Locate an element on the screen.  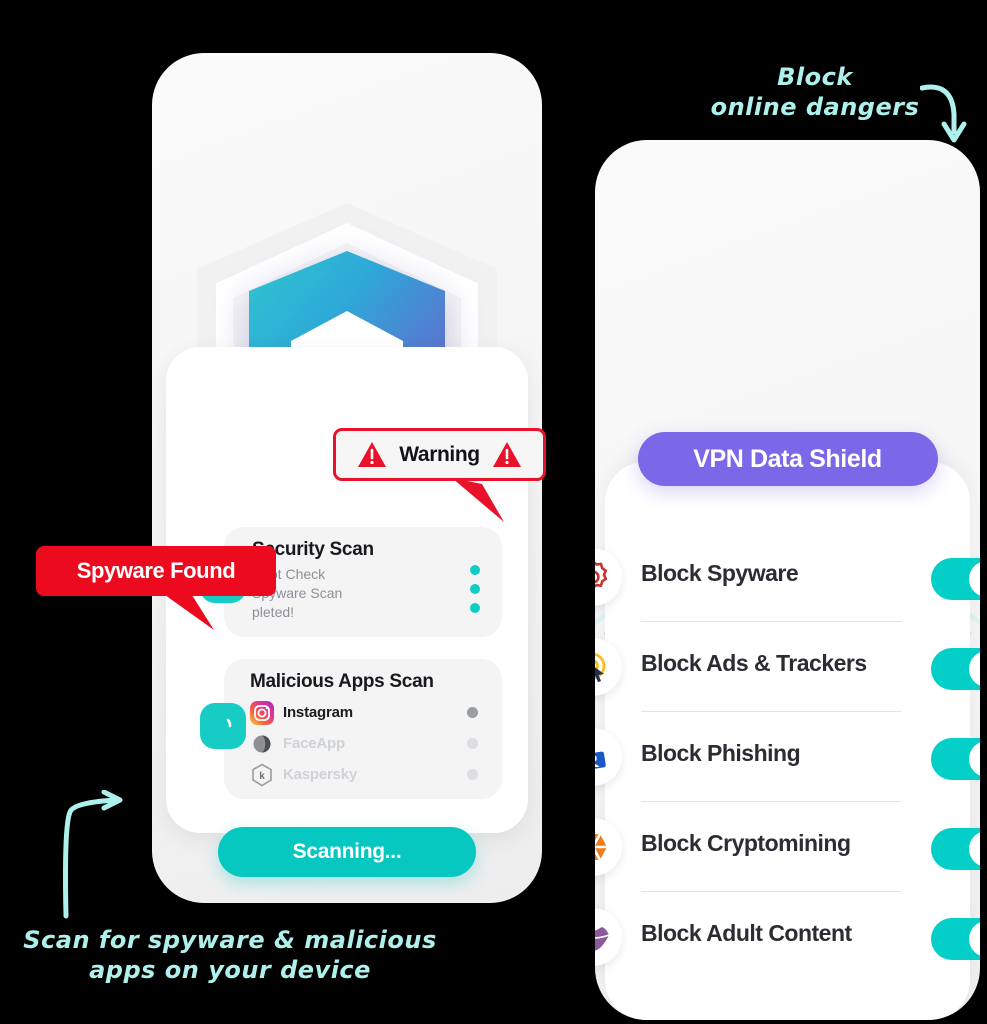
app-name: FaceApp is located at coordinates (314, 743).